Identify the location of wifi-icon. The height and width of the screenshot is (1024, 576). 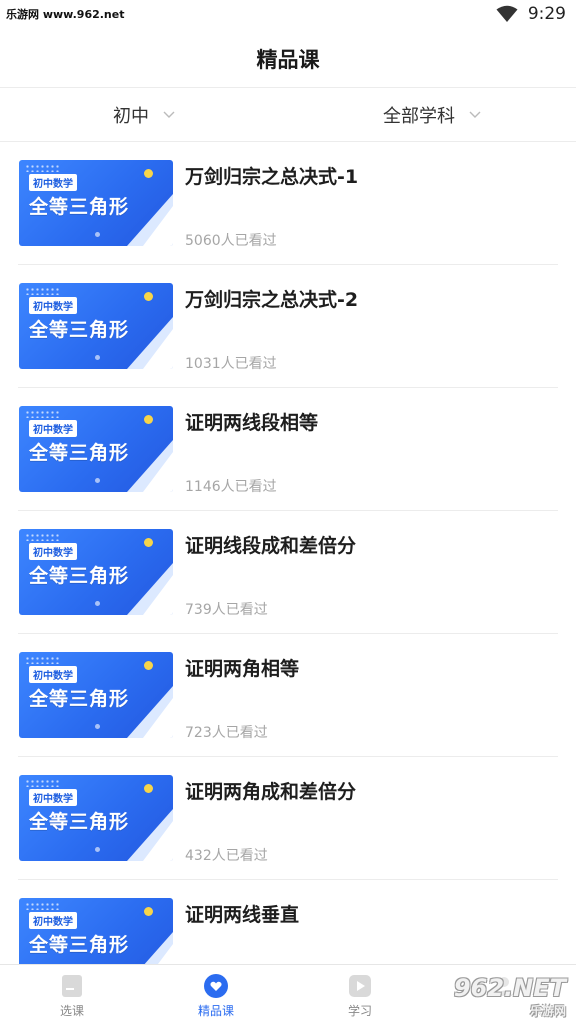
(507, 13).